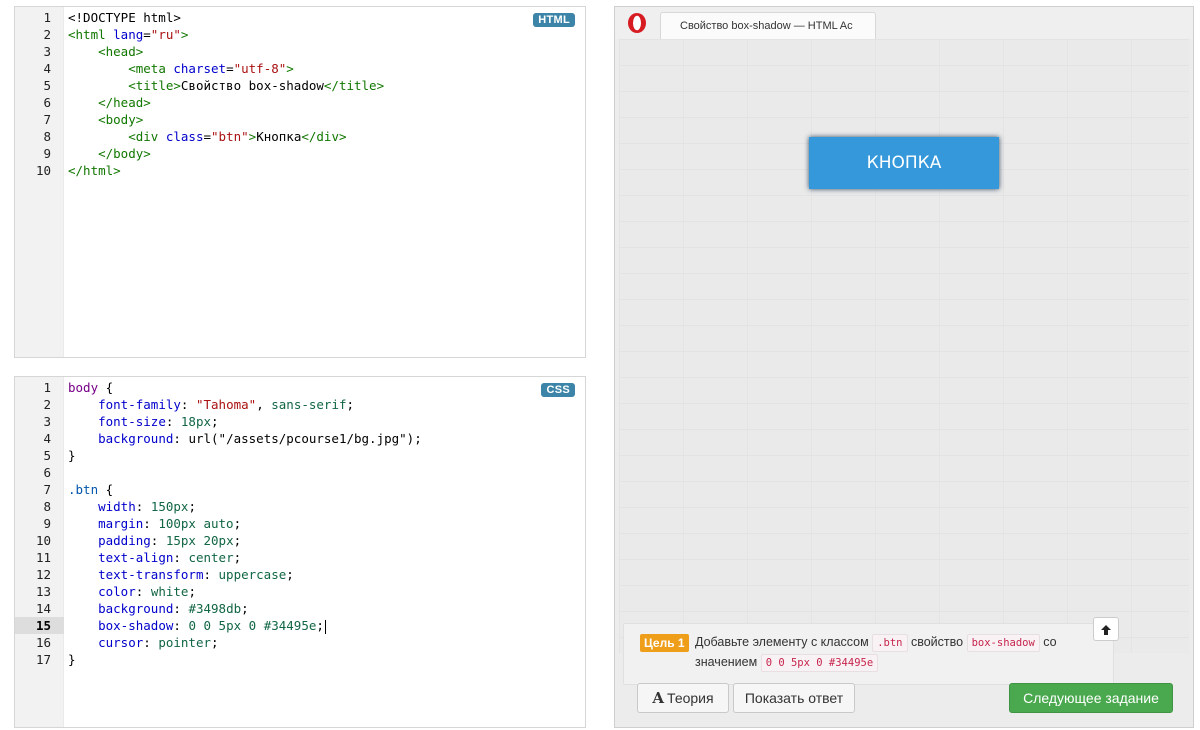 Image resolution: width=1200 pixels, height=730 pixels. What do you see at coordinates (300, 455) in the screenshot?
I see `code-line: 5}` at bounding box center [300, 455].